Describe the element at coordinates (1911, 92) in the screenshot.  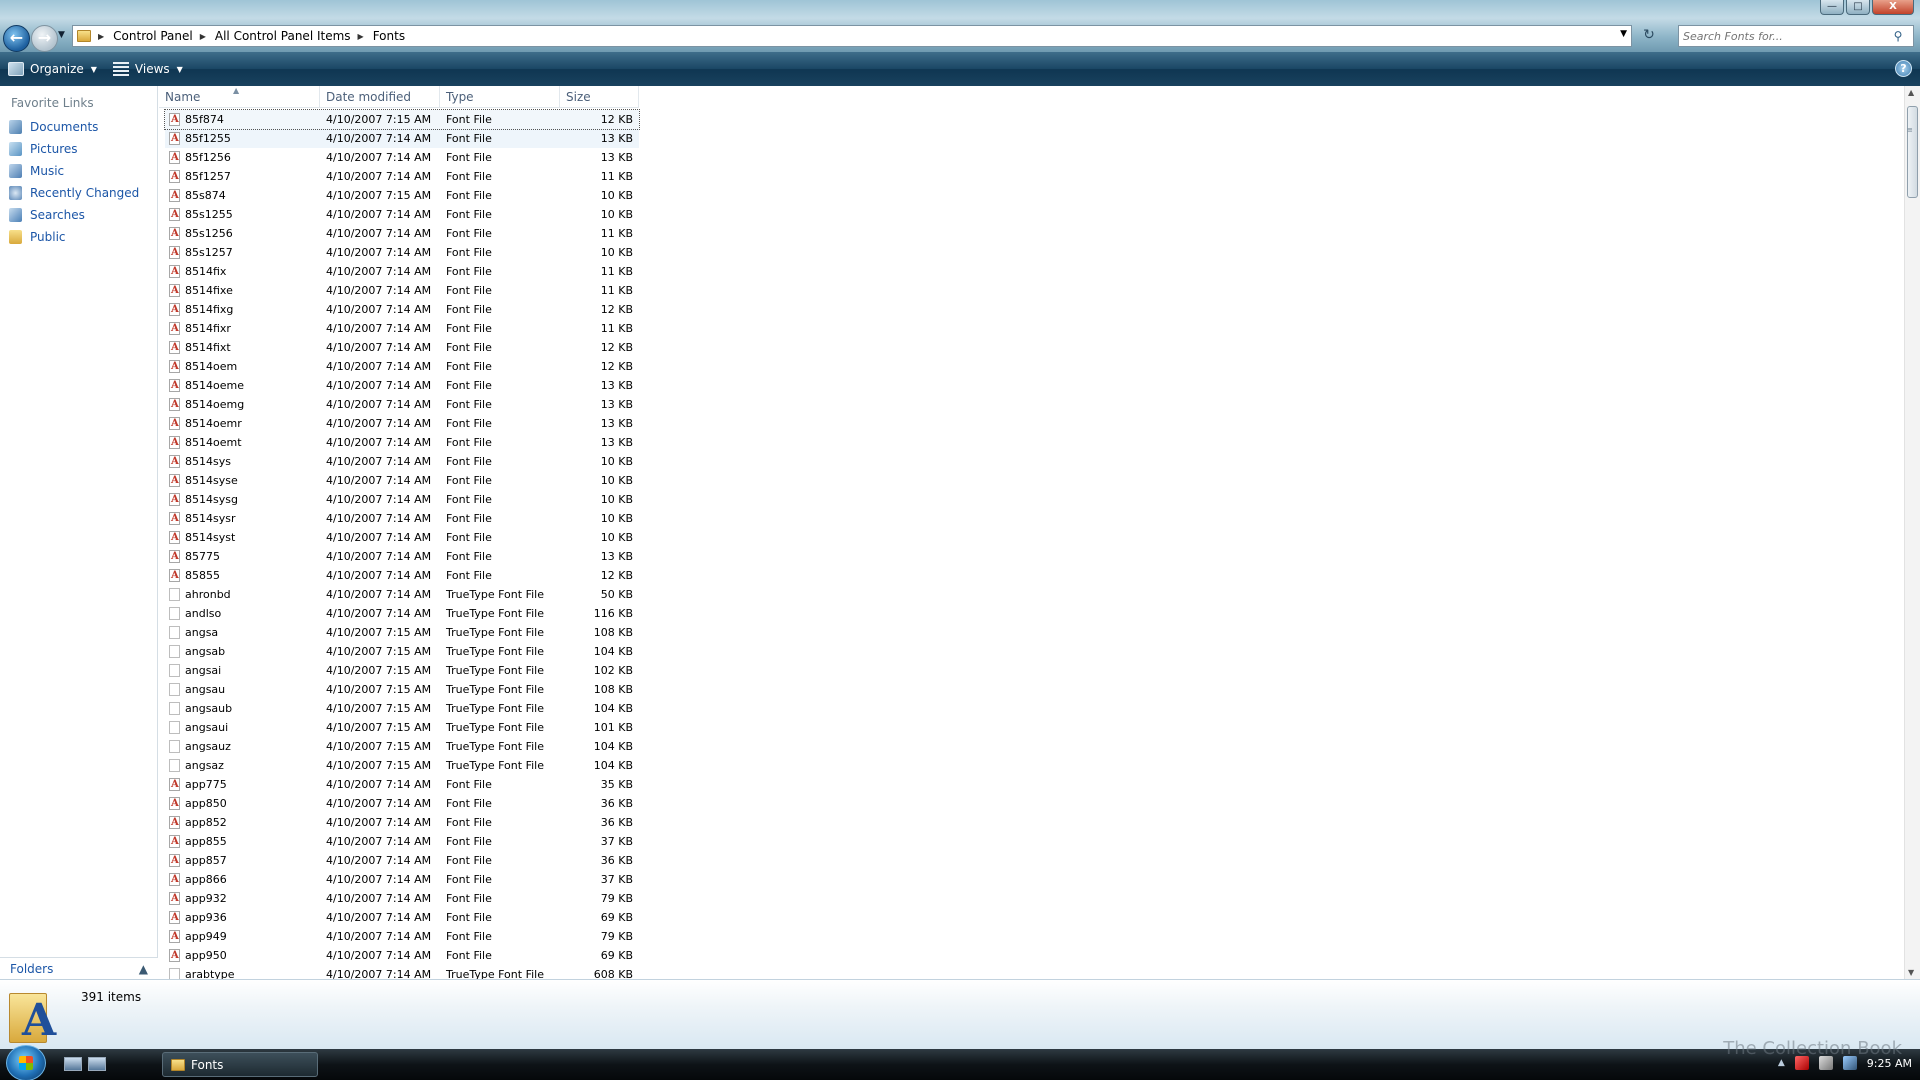
I see `scroll-up-icon: ▲` at that location.